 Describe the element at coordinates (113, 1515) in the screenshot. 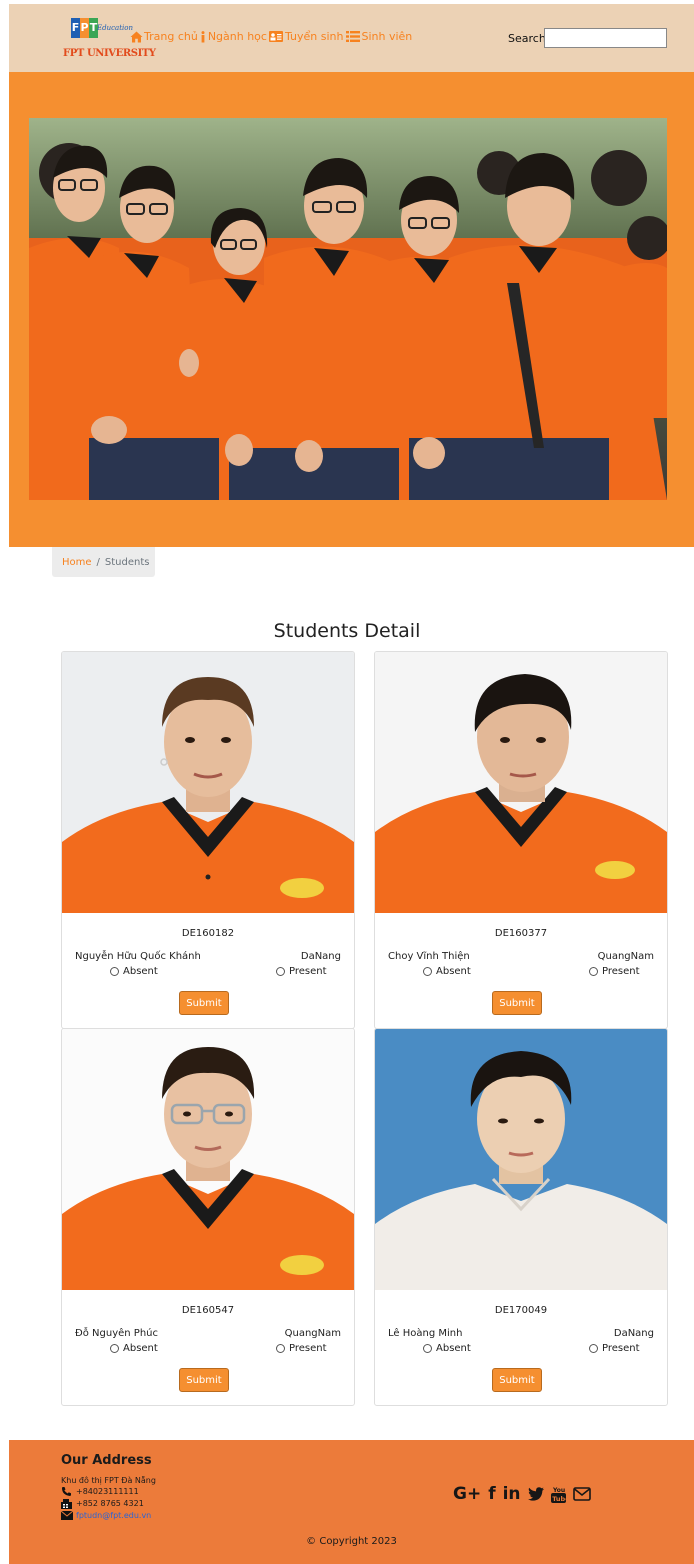

I see `email-link: fptudn@fpt.edu.vn` at that location.